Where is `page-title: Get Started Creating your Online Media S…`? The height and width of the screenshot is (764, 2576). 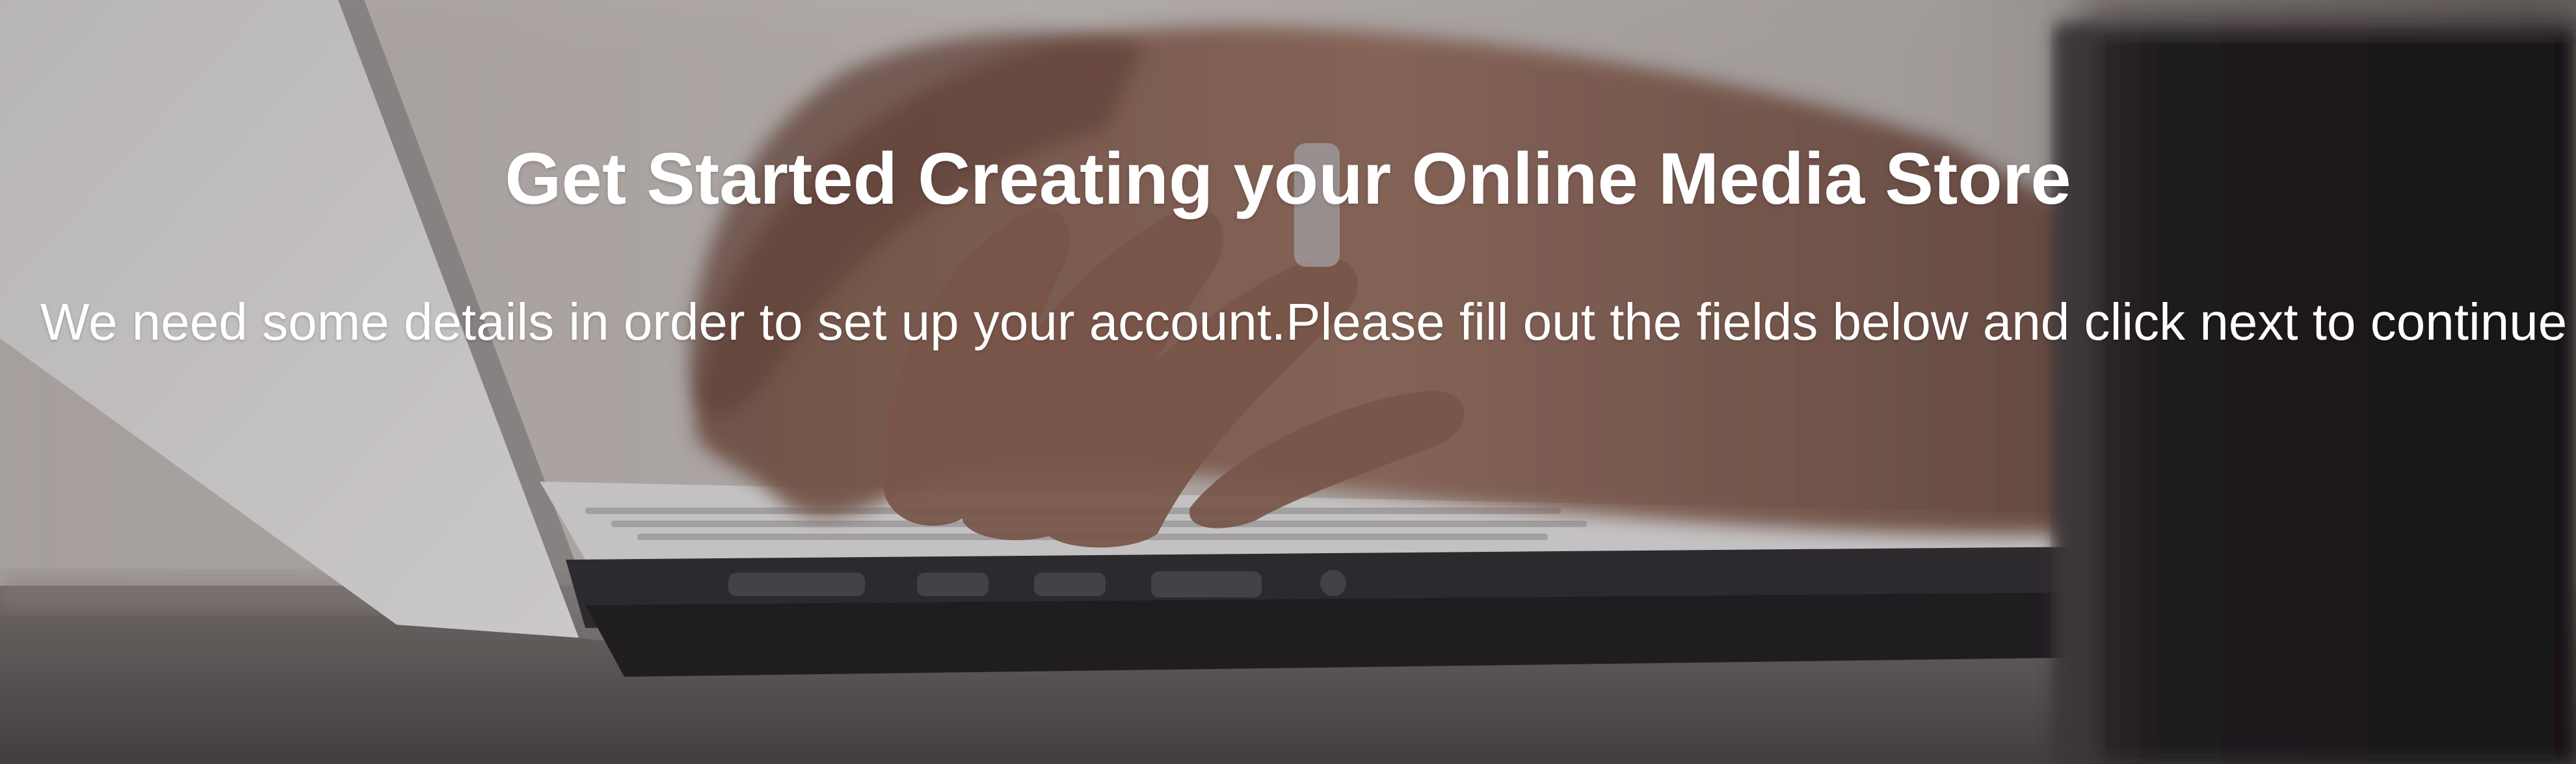 page-title: Get Started Creating your Online Media S… is located at coordinates (1288, 178).